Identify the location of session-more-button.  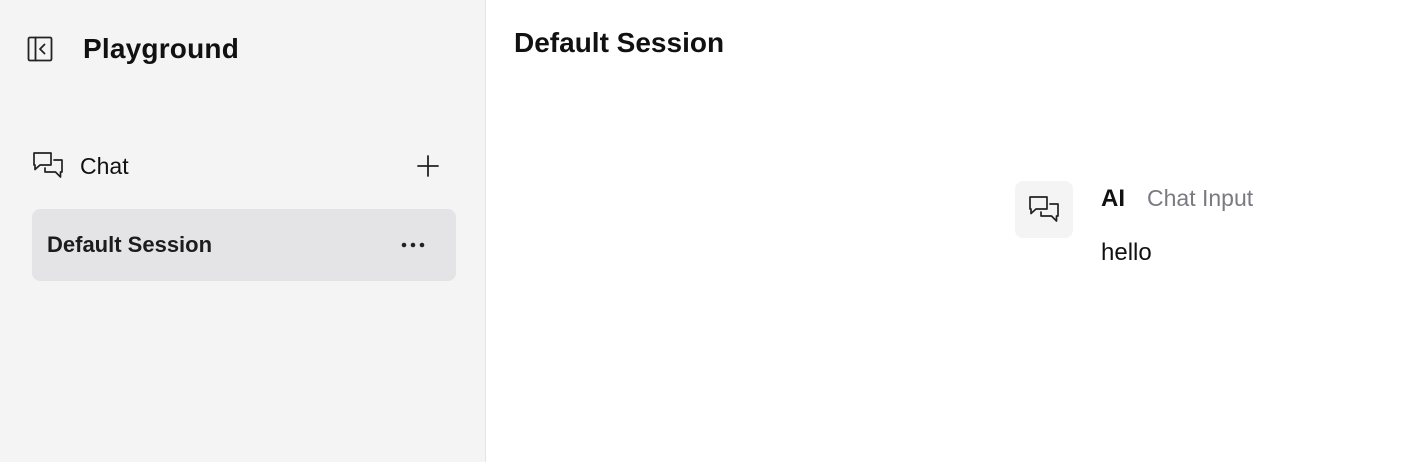
(413, 245).